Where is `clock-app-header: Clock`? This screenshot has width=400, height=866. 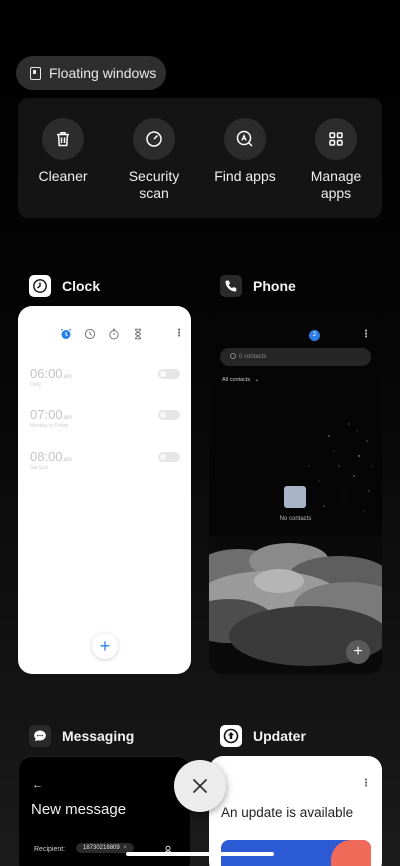 clock-app-header: Clock is located at coordinates (64, 286).